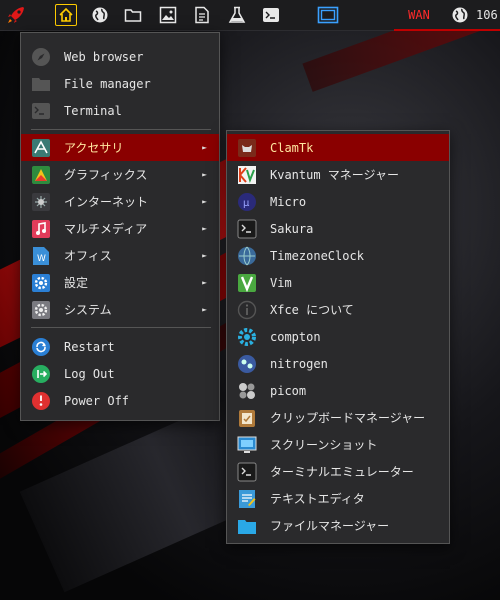 Image resolution: width=500 pixels, height=600 pixels. What do you see at coordinates (247, 229) in the screenshot?
I see `sakura-terminal-icon` at bounding box center [247, 229].